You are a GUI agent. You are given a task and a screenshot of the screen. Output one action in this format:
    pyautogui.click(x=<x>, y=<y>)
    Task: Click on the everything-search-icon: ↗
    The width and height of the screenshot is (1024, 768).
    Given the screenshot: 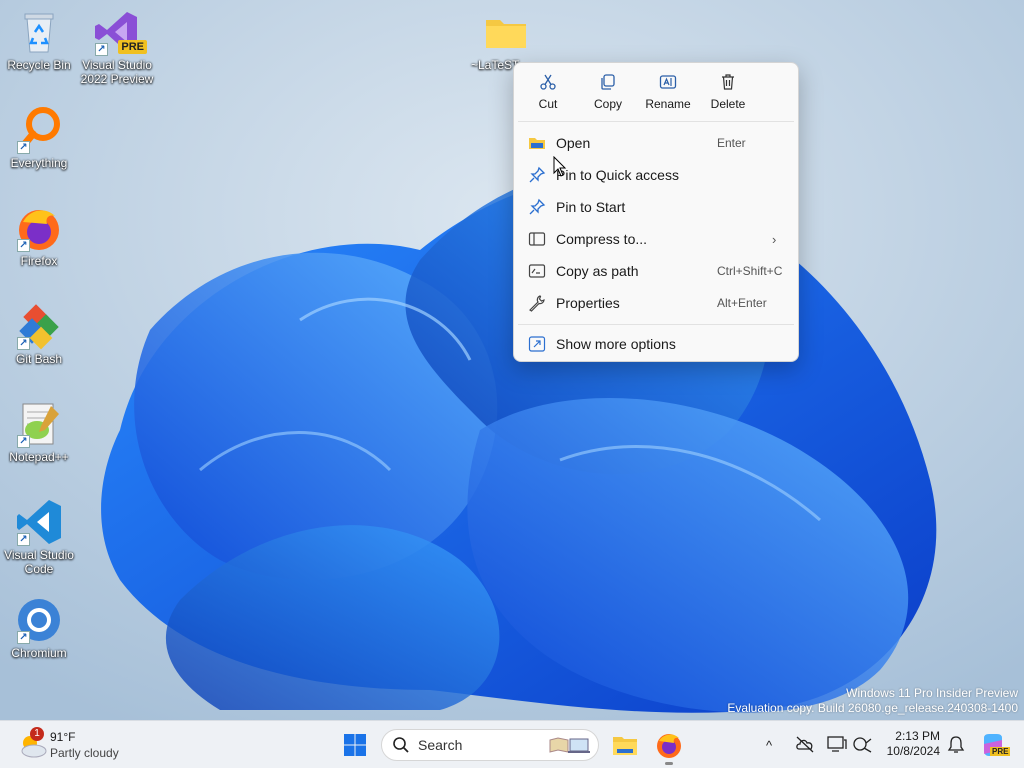 What is the action you would take?
    pyautogui.click(x=39, y=130)
    